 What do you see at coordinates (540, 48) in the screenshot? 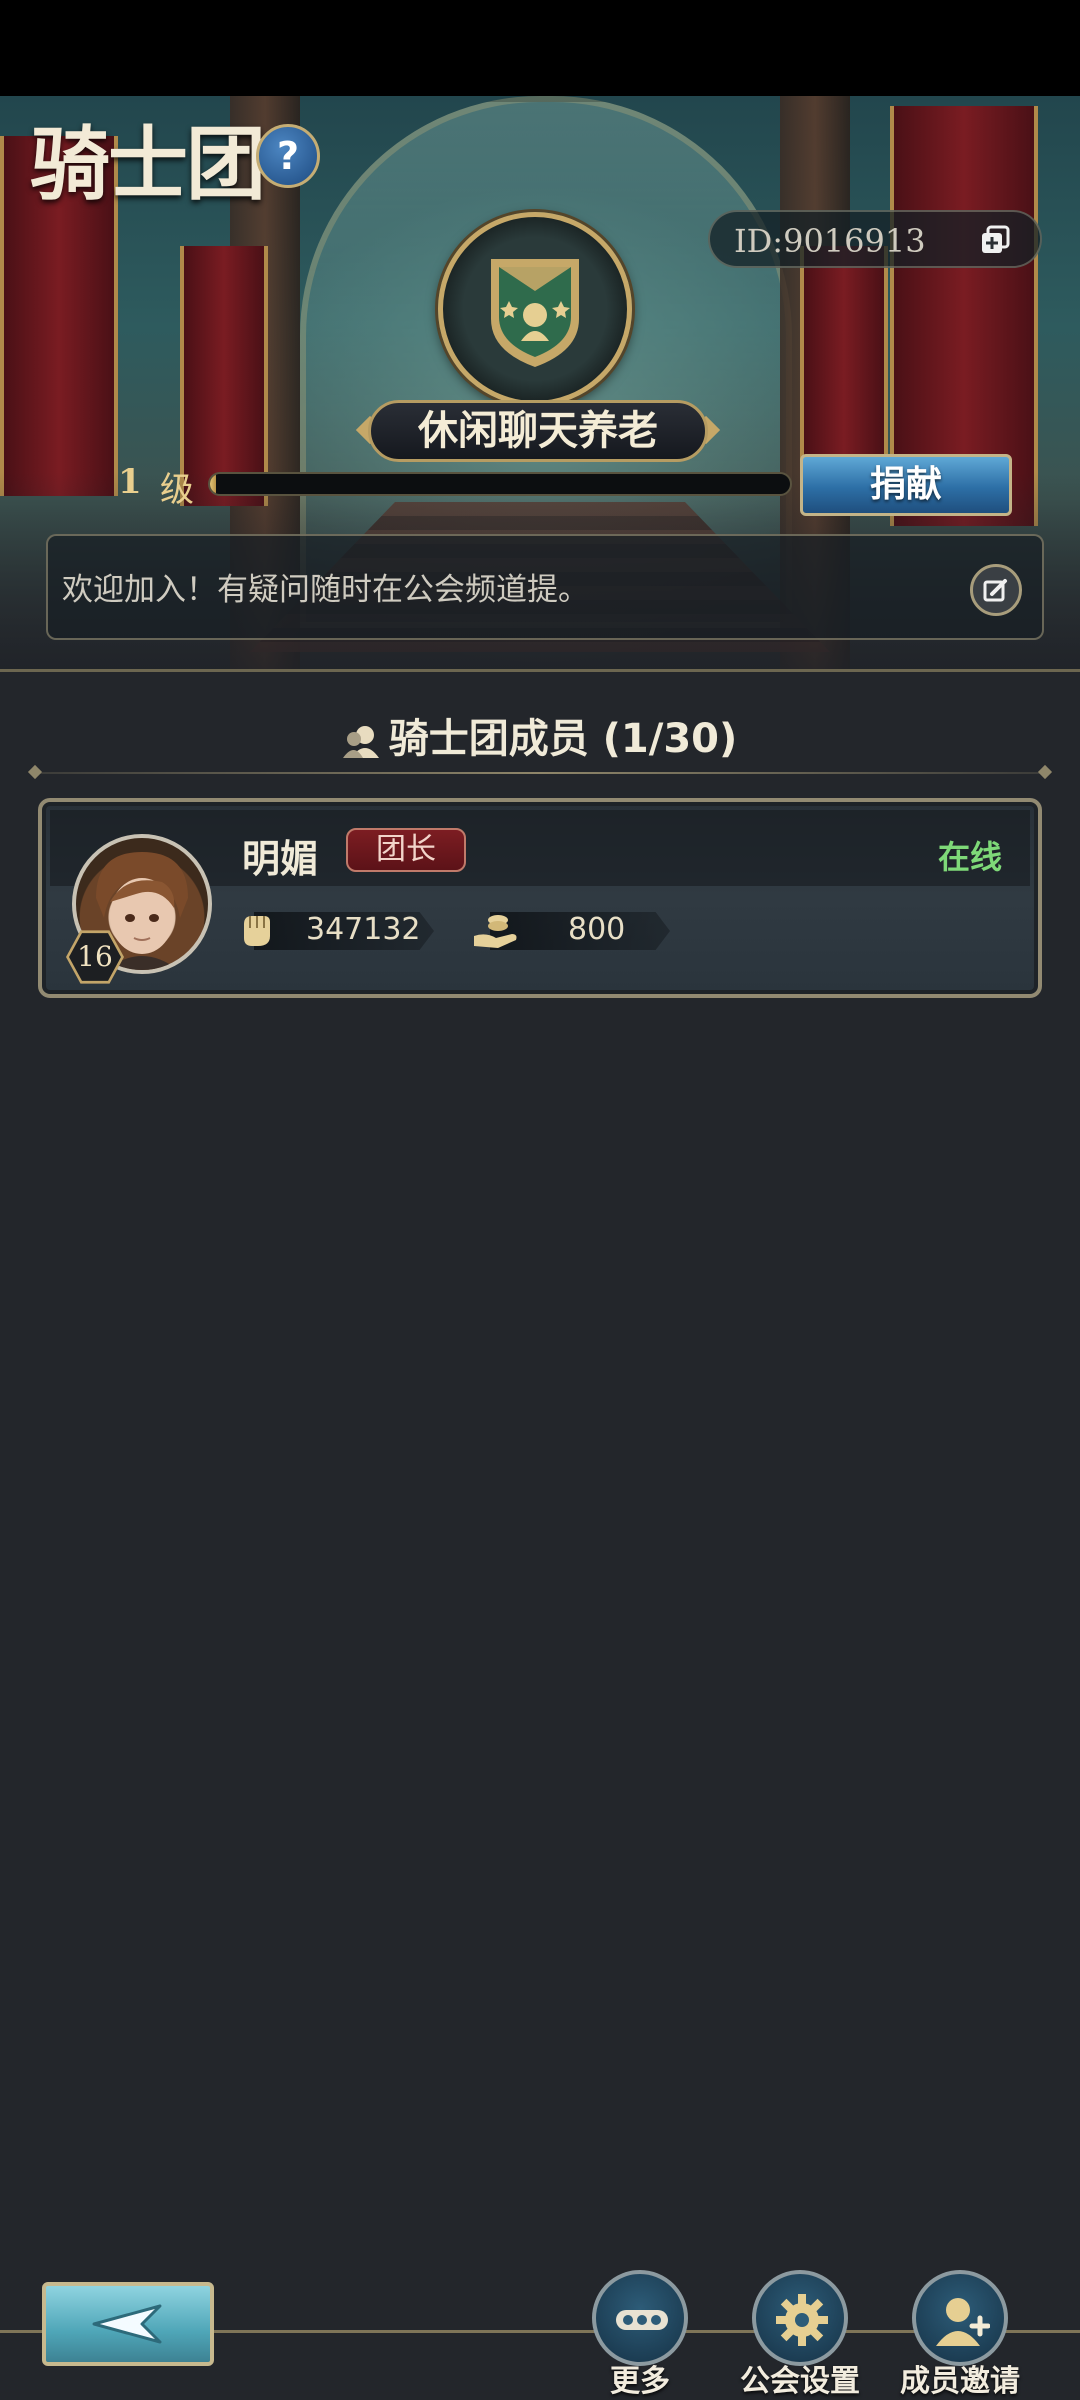
I see `status-bar` at bounding box center [540, 48].